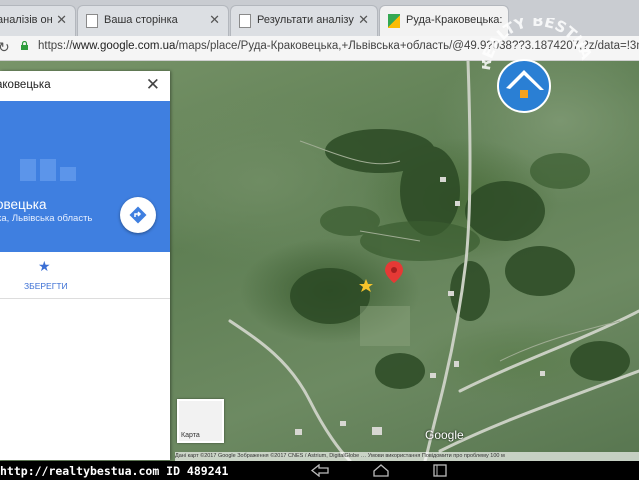 Image resolution: width=639 pixels, height=480 pixels. What do you see at coordinates (141, 20) in the screenshot?
I see `tab-title: Ваша сторінка` at bounding box center [141, 20].